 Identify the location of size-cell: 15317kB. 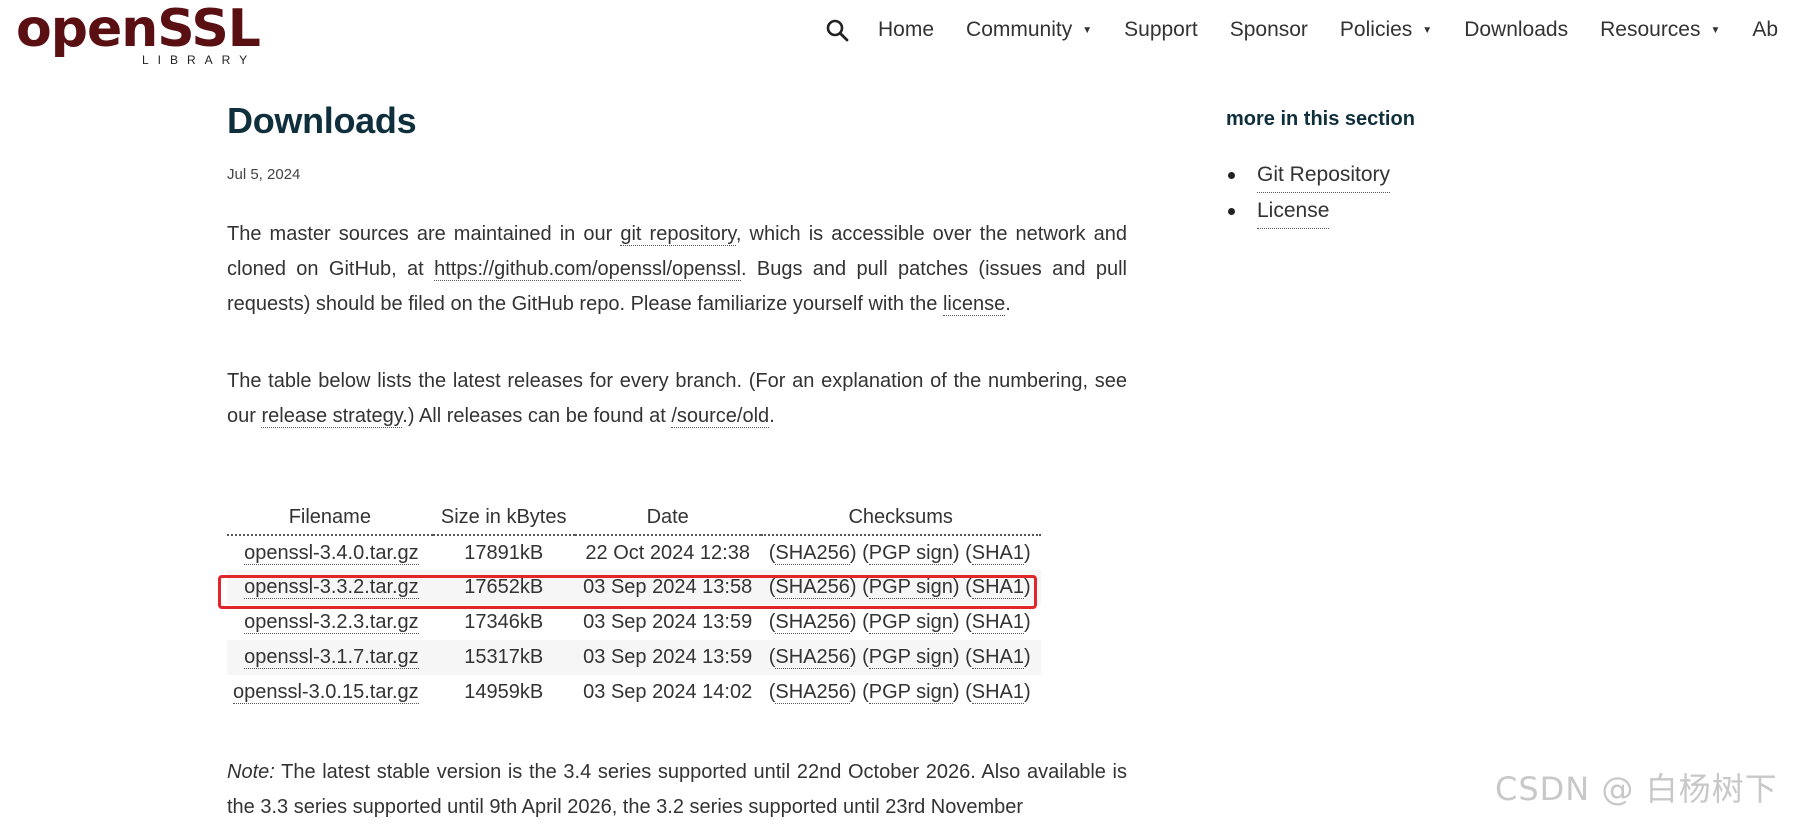
(503, 657).